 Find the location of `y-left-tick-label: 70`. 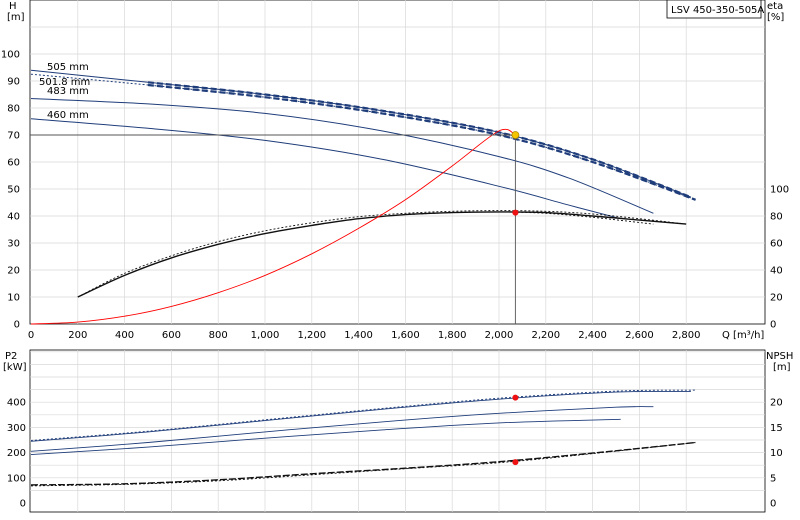

y-left-tick-label: 70 is located at coordinates (13, 136).